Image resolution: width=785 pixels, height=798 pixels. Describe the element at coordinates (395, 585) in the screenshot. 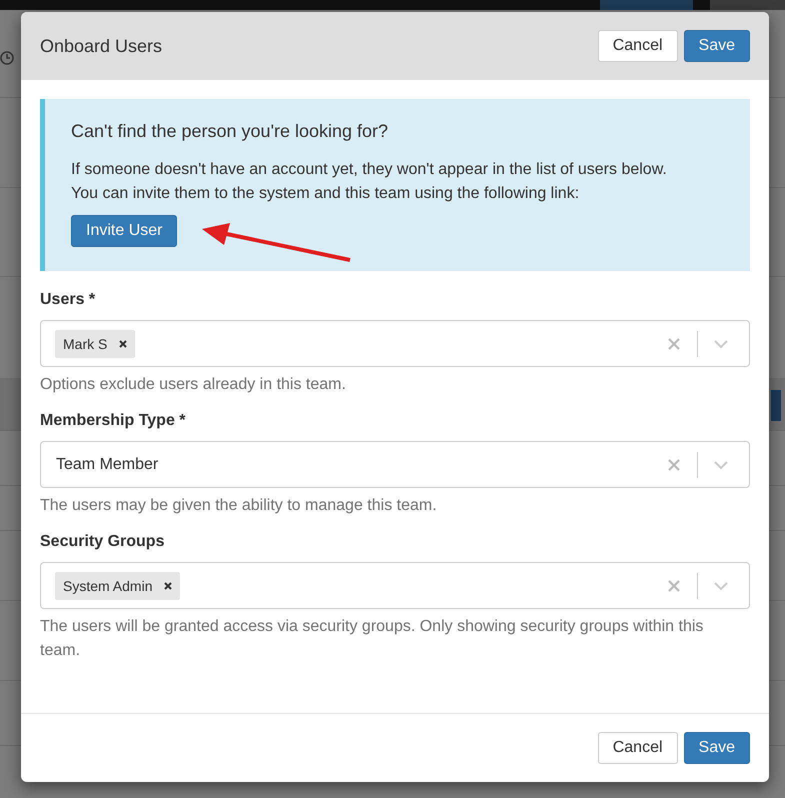

I see `select-field: System Admin` at that location.